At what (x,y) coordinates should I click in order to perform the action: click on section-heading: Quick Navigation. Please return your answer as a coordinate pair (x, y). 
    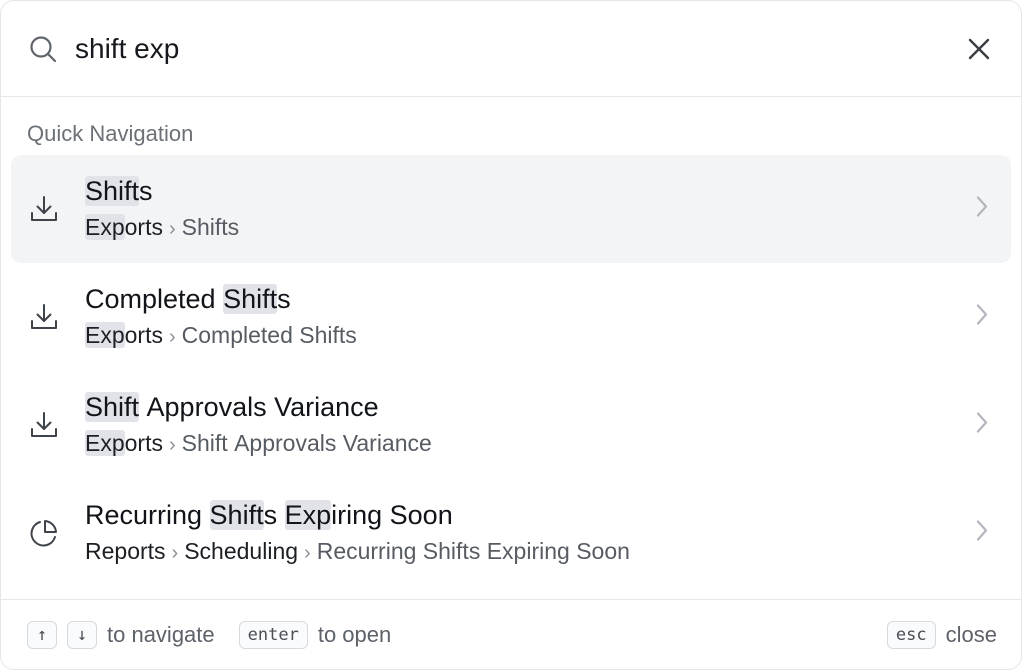
    Looking at the image, I should click on (110, 133).